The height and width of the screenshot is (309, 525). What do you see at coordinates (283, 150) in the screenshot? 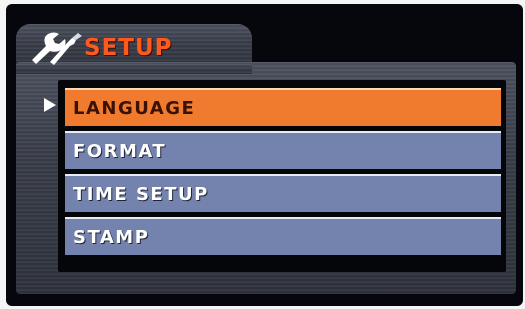
I see `menu-item-format: FORMAT` at bounding box center [283, 150].